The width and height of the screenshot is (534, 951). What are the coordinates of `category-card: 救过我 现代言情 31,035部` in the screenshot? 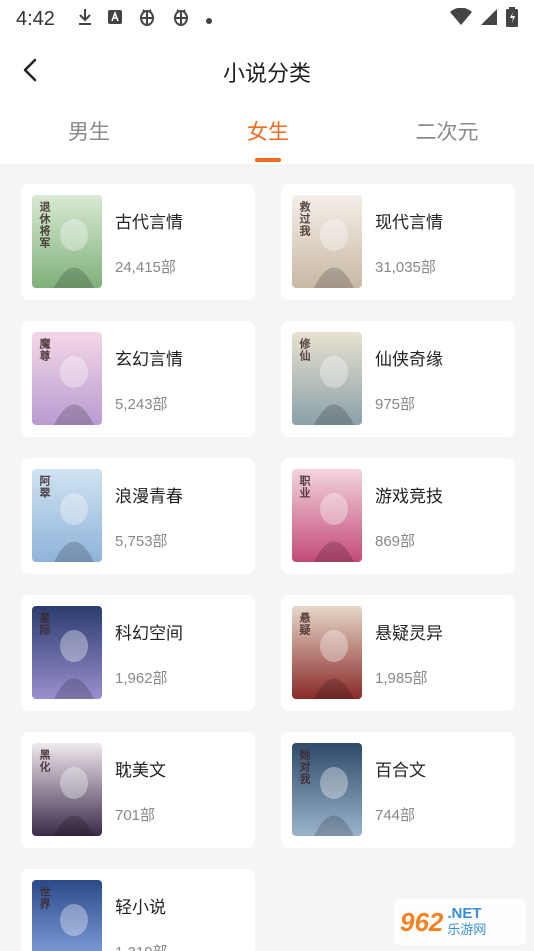 It's located at (398, 242).